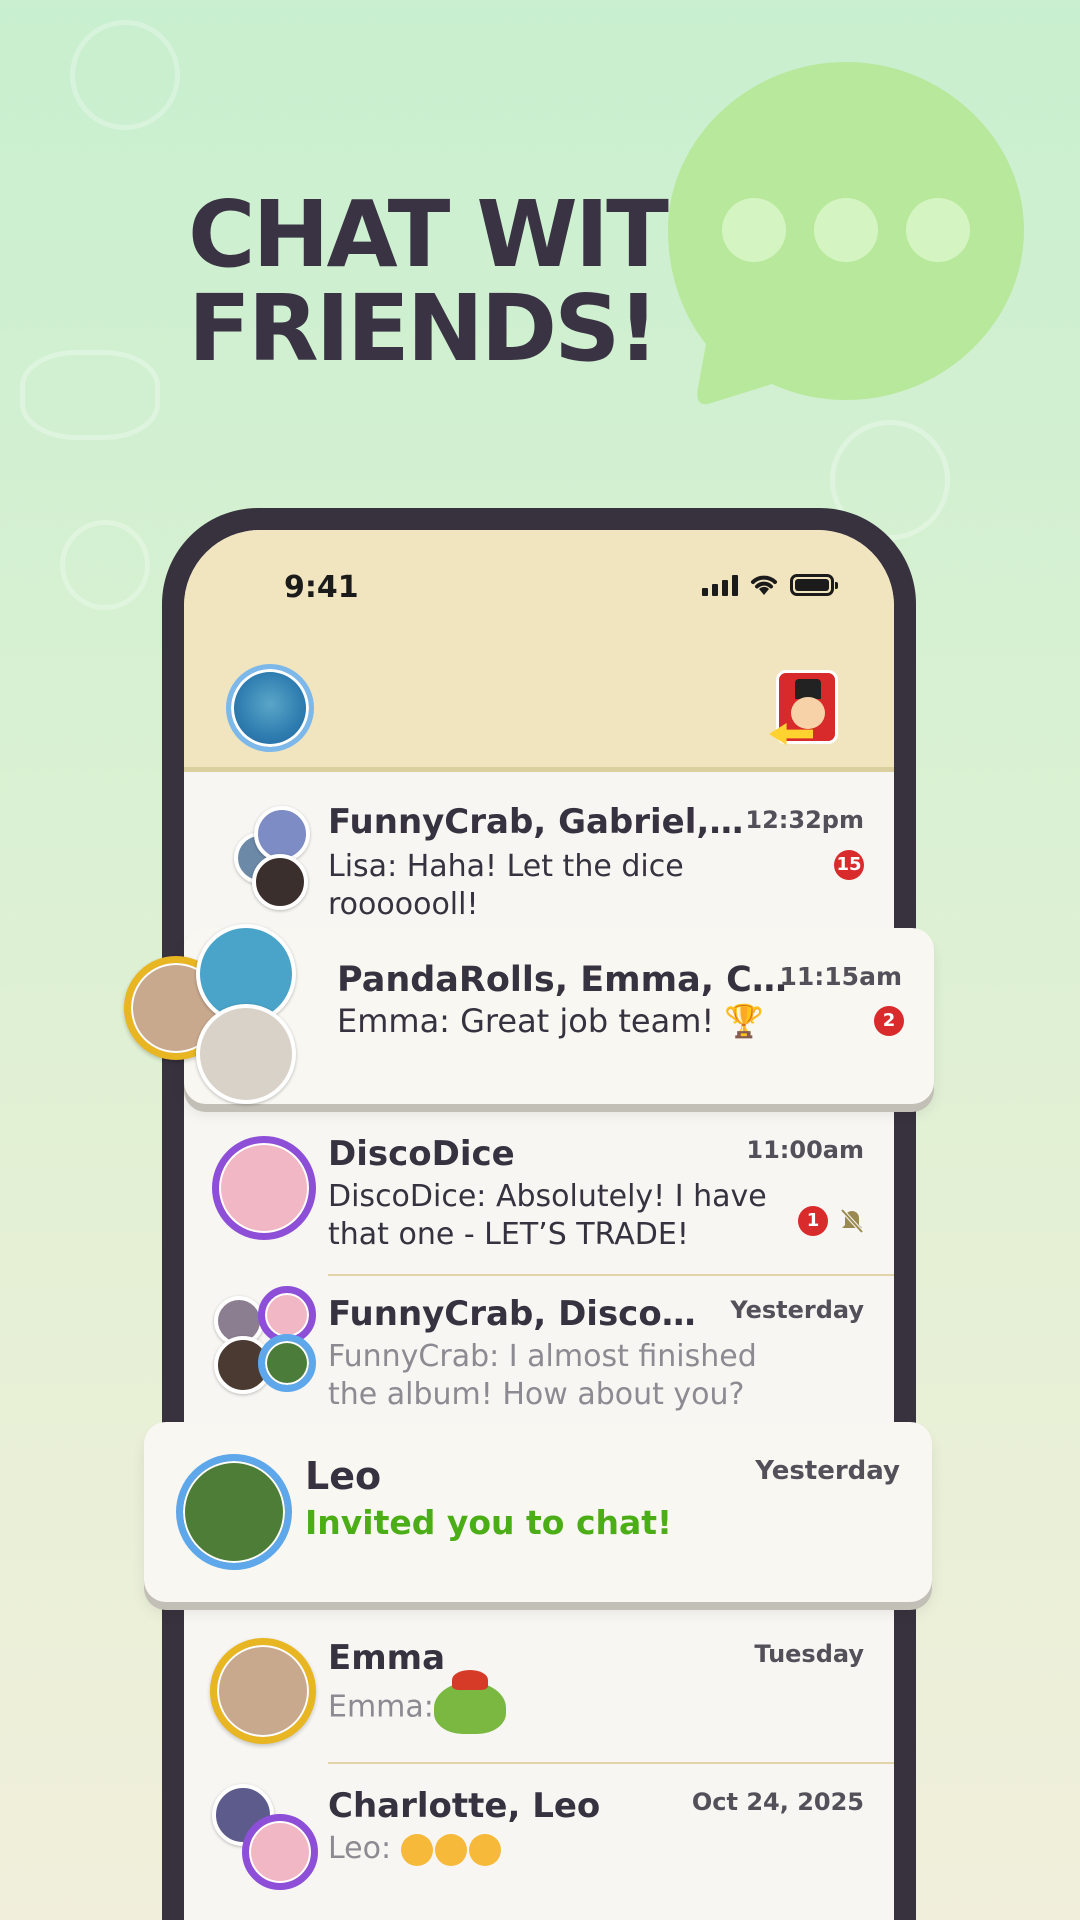 Image resolution: width=1080 pixels, height=1920 pixels. I want to click on chat-time: 12:32pm, so click(804, 820).